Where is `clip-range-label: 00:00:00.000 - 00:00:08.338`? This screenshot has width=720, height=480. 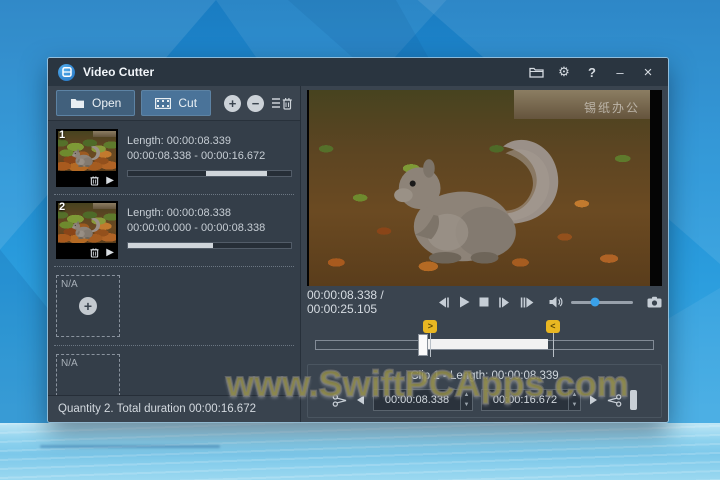
clip-range-label: 00:00:00.000 - 00:00:08.338 is located at coordinates (196, 228).